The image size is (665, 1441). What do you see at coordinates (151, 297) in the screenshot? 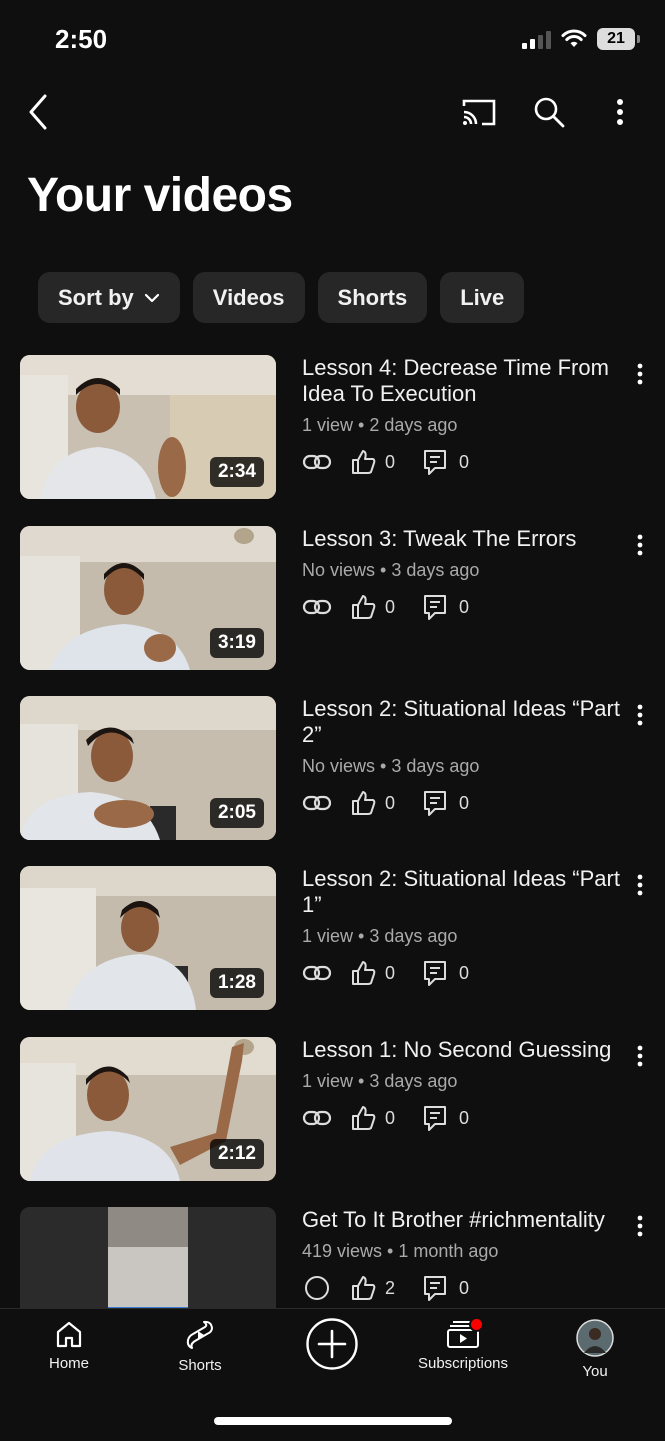
I see `chevron-down-icon` at bounding box center [151, 297].